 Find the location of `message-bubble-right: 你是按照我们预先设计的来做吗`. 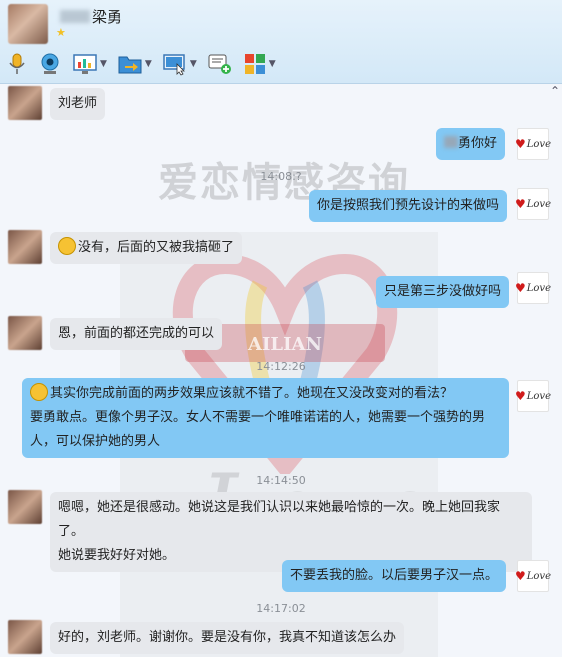

message-bubble-right: 你是按照我们预先设计的来做吗 is located at coordinates (408, 206).